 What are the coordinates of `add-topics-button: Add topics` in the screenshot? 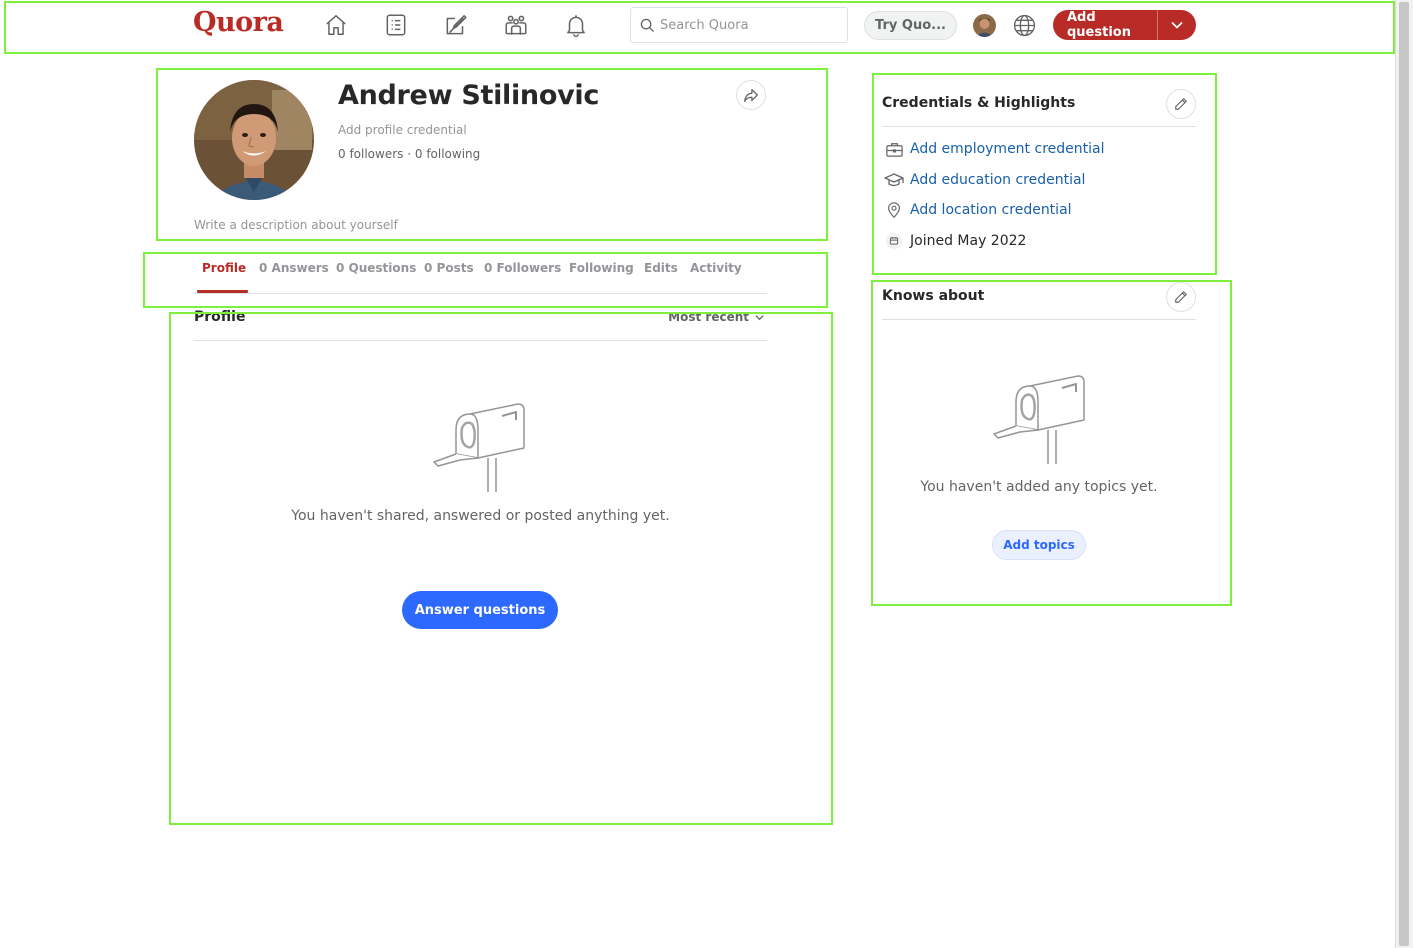 It's located at (1039, 545).